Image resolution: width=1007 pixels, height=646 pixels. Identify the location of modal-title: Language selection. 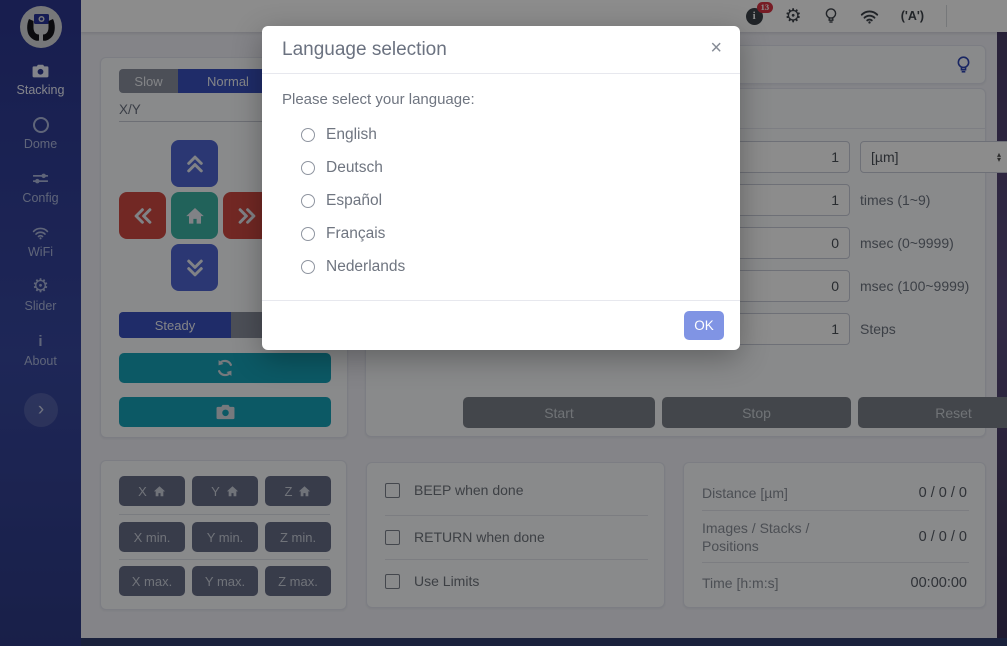
(364, 49).